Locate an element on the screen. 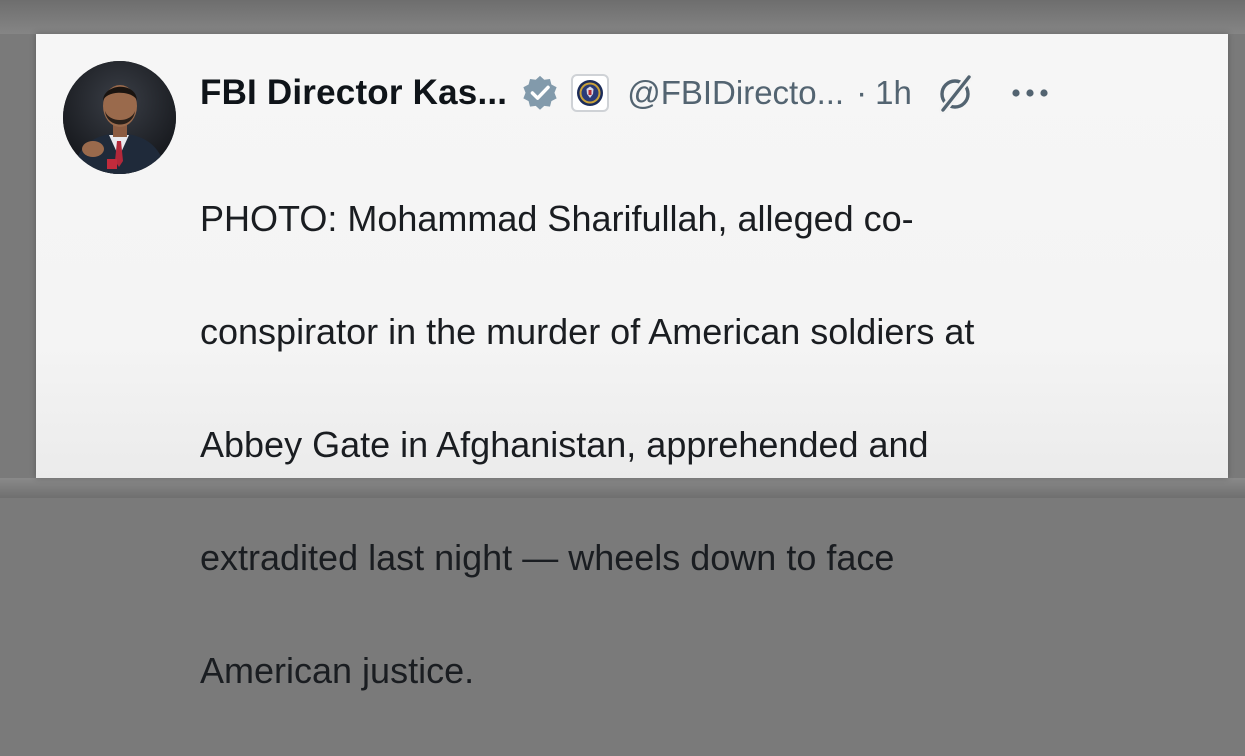 Image resolution: width=1245 pixels, height=756 pixels. grok-icon is located at coordinates (956, 93).